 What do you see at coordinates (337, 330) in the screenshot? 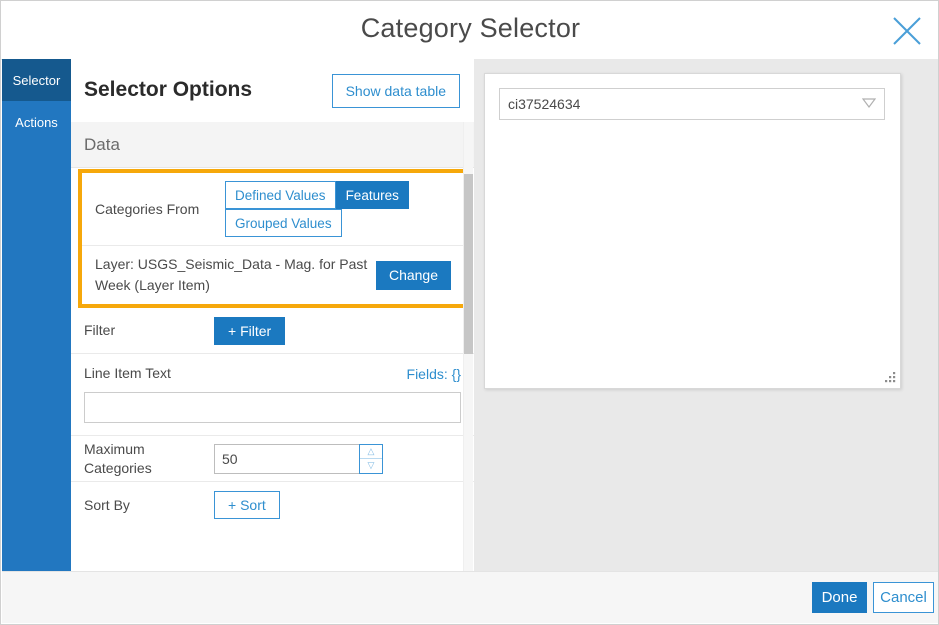
I see `filter-control: + Filter` at bounding box center [337, 330].